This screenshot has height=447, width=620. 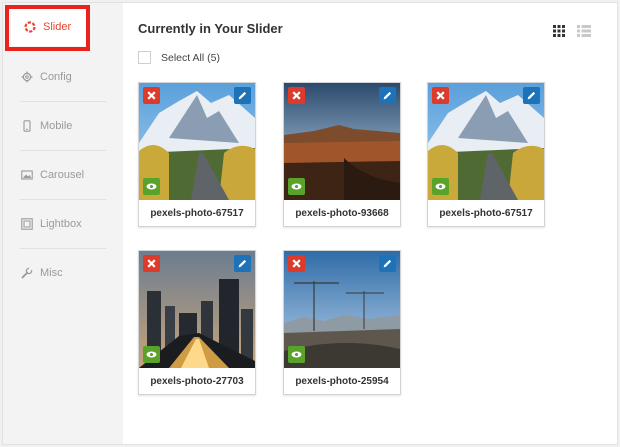 I want to click on slide-name: pexels-photo-93668, so click(x=342, y=213).